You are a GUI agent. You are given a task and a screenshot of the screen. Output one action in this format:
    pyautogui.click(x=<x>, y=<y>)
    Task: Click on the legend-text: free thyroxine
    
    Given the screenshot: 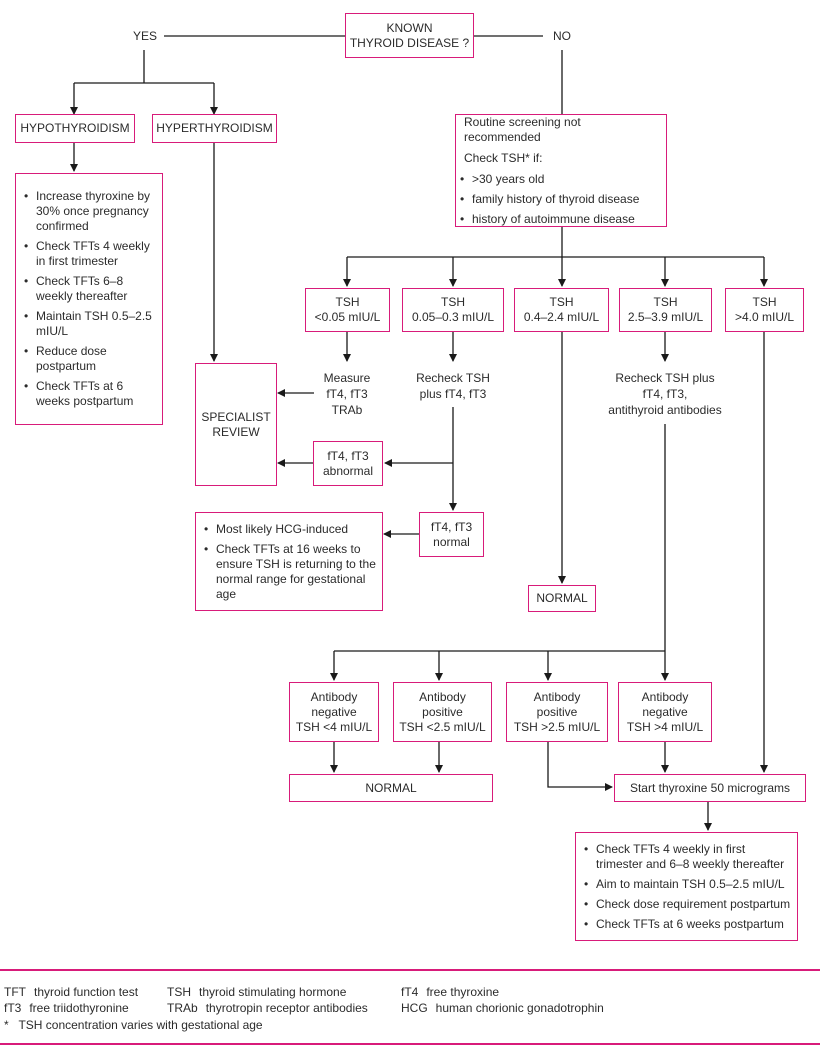 What is the action you would take?
    pyautogui.click(x=463, y=992)
    